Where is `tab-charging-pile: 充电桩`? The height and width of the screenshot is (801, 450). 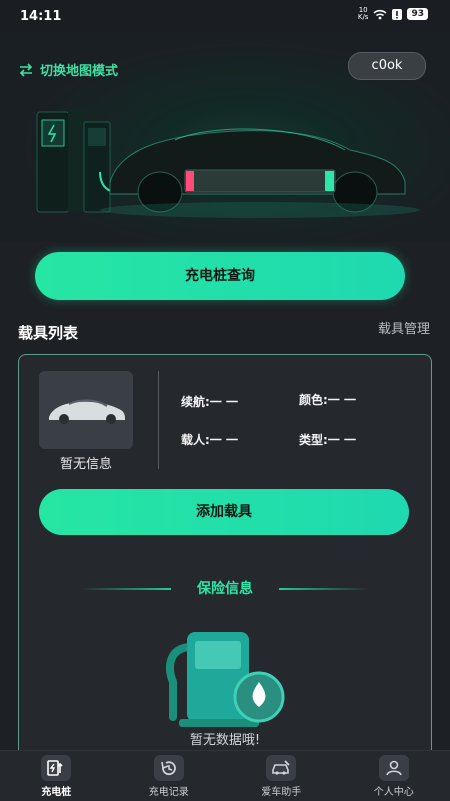 tab-charging-pile: 充电桩 is located at coordinates (56, 776).